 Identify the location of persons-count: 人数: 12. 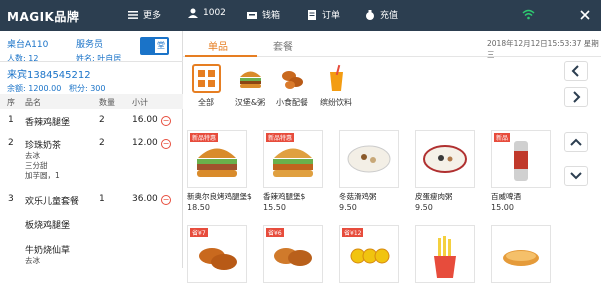
(23, 58).